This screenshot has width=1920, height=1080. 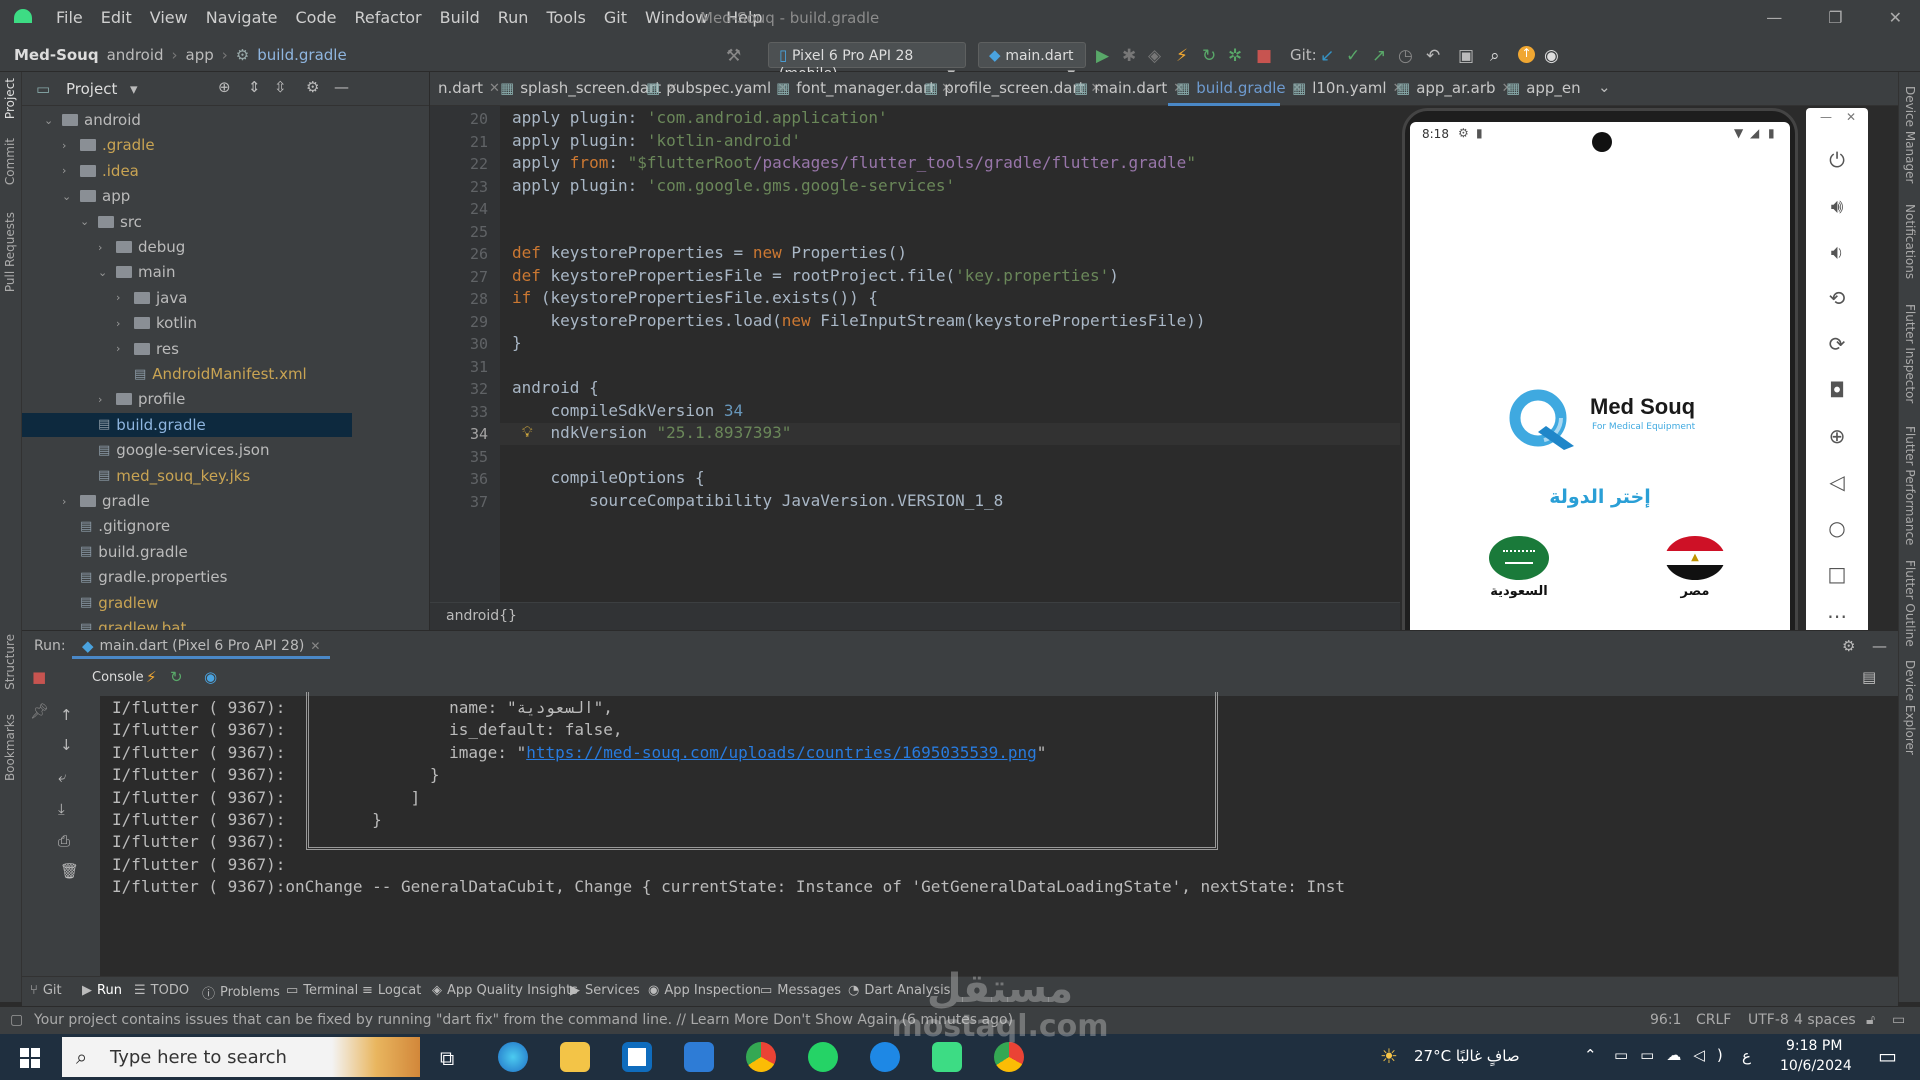 What do you see at coordinates (447, 1058) in the screenshot?
I see `task-view-icon: ⧉` at bounding box center [447, 1058].